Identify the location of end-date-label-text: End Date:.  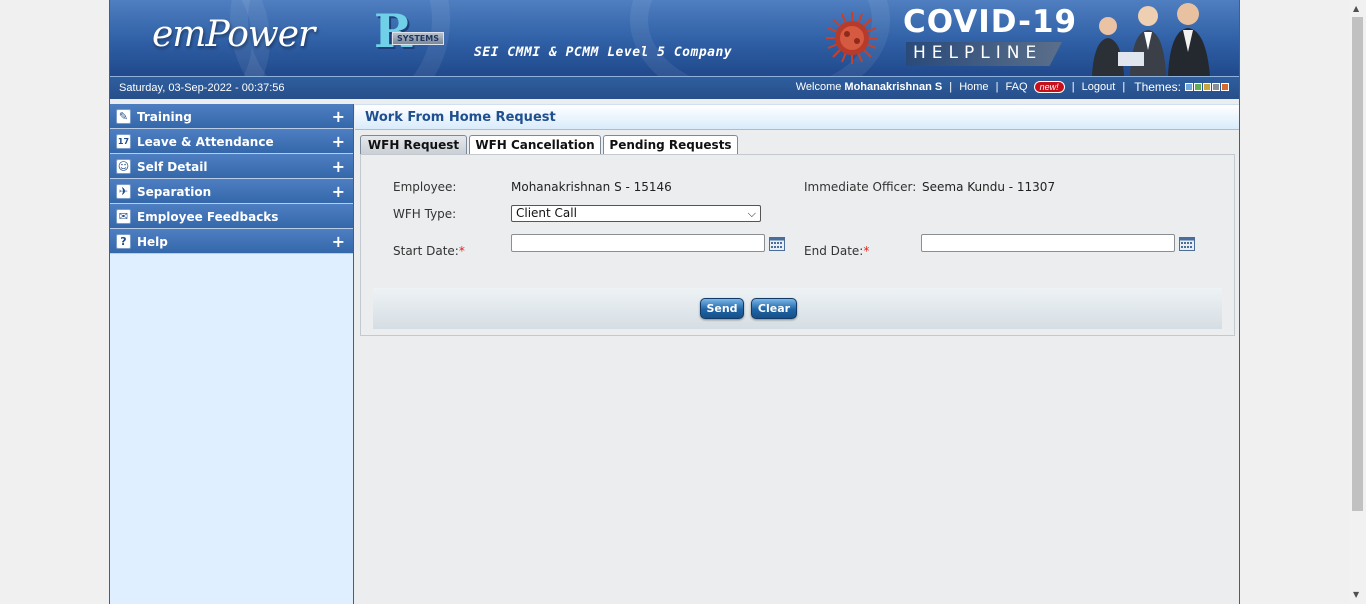
(834, 251).